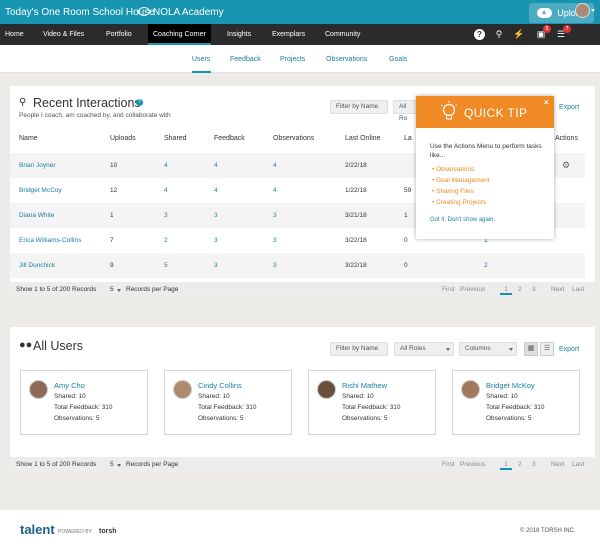 This screenshot has height=547, width=600. I want to click on help-icon: ?, so click(479, 34).